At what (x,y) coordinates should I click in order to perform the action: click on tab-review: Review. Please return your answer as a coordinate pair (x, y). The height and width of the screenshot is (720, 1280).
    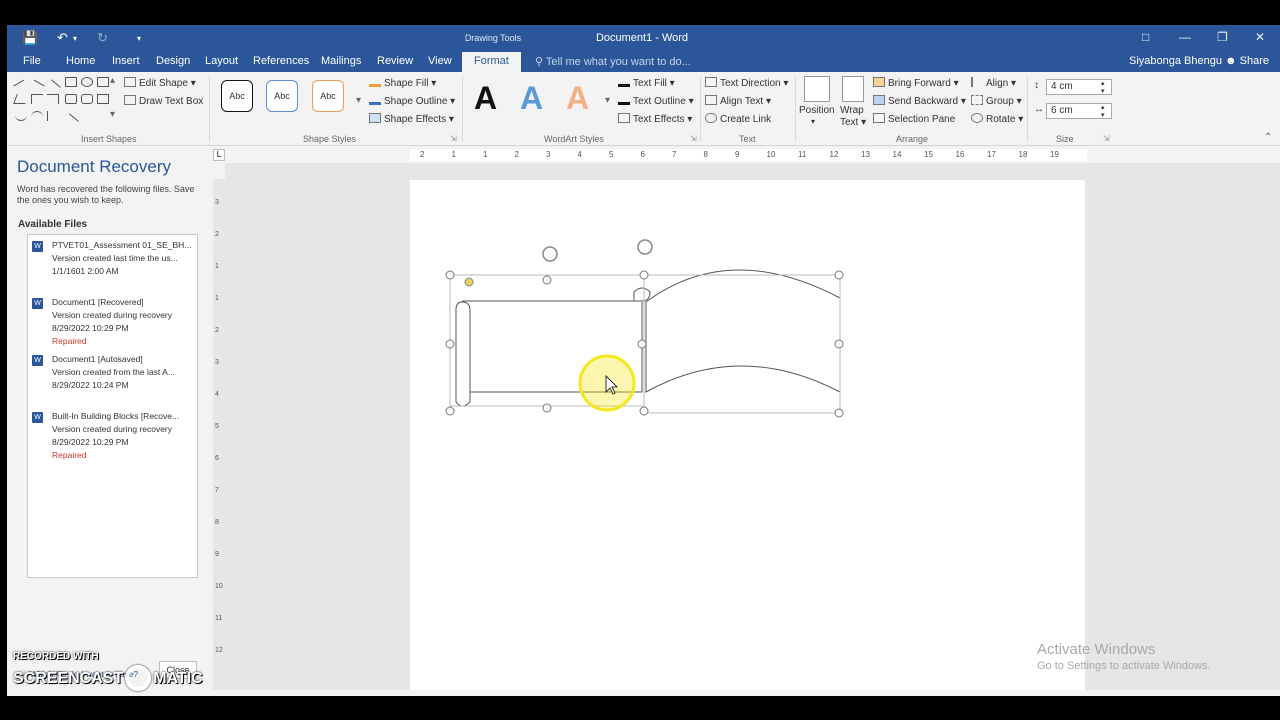
    Looking at the image, I should click on (395, 61).